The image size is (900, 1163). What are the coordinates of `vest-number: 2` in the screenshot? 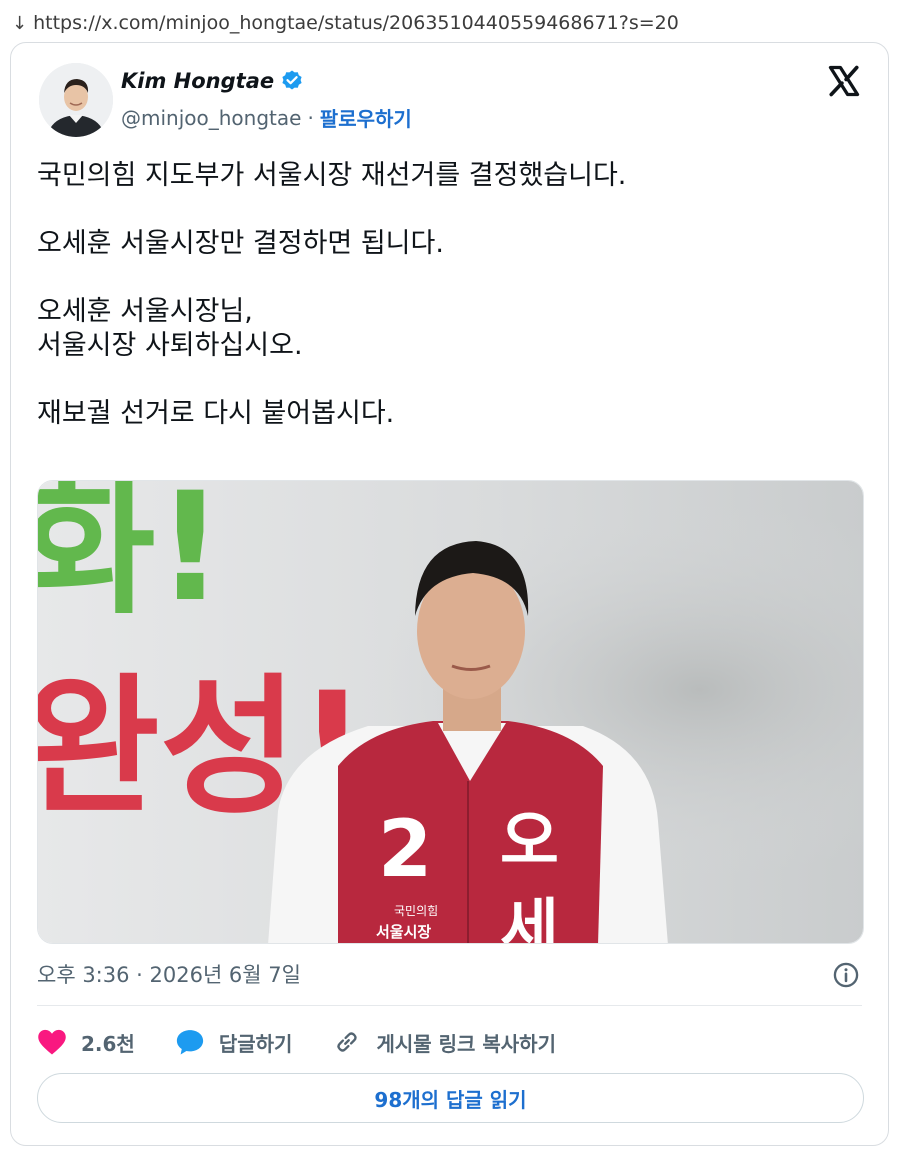 It's located at (405, 850).